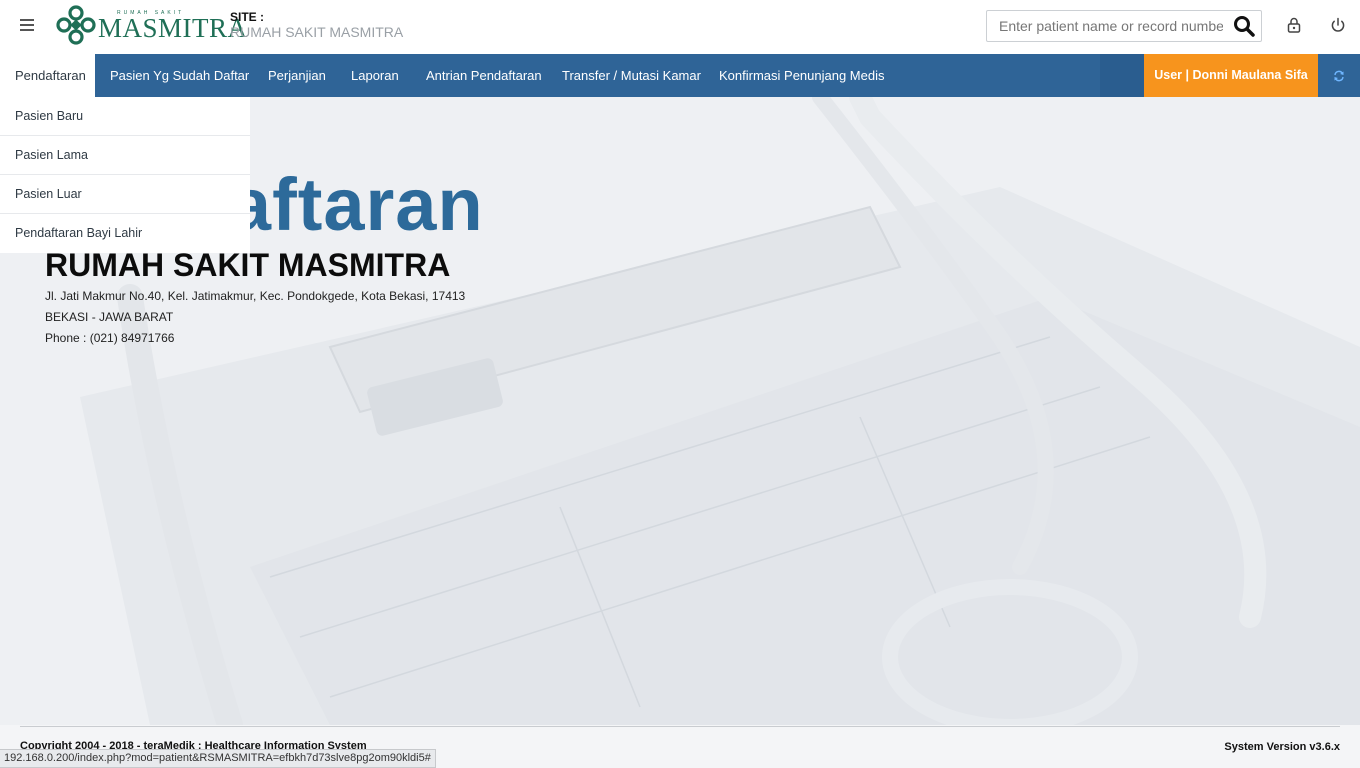 The width and height of the screenshot is (1360, 768). Describe the element at coordinates (680, 27) in the screenshot. I see `top-header: RUMAH SAKIT MASMITRA SITE` at that location.